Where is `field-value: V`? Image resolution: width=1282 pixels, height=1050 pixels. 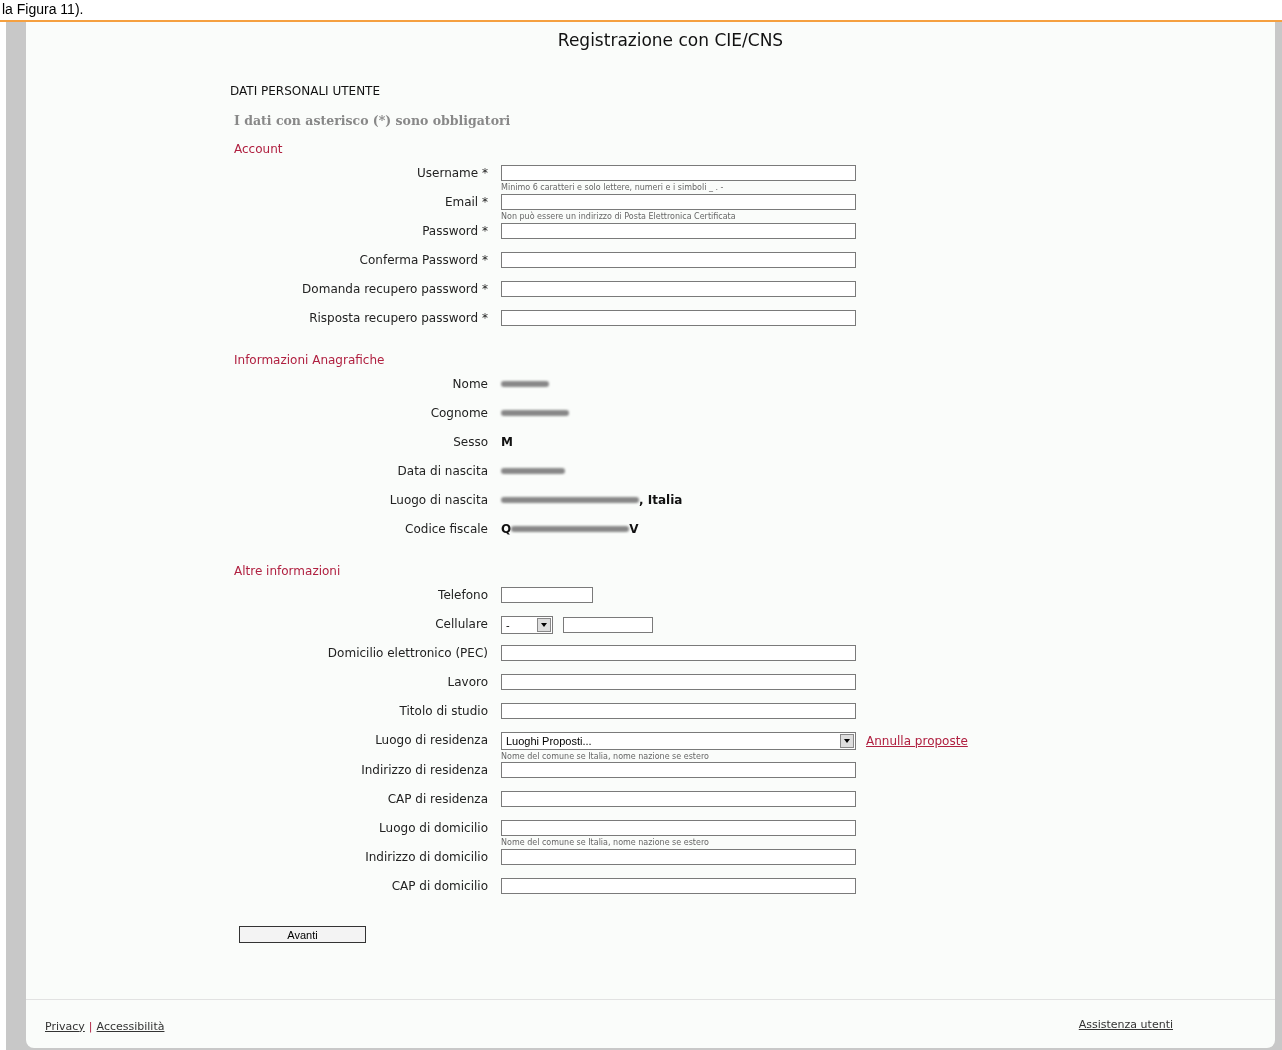
field-value: V is located at coordinates (634, 529).